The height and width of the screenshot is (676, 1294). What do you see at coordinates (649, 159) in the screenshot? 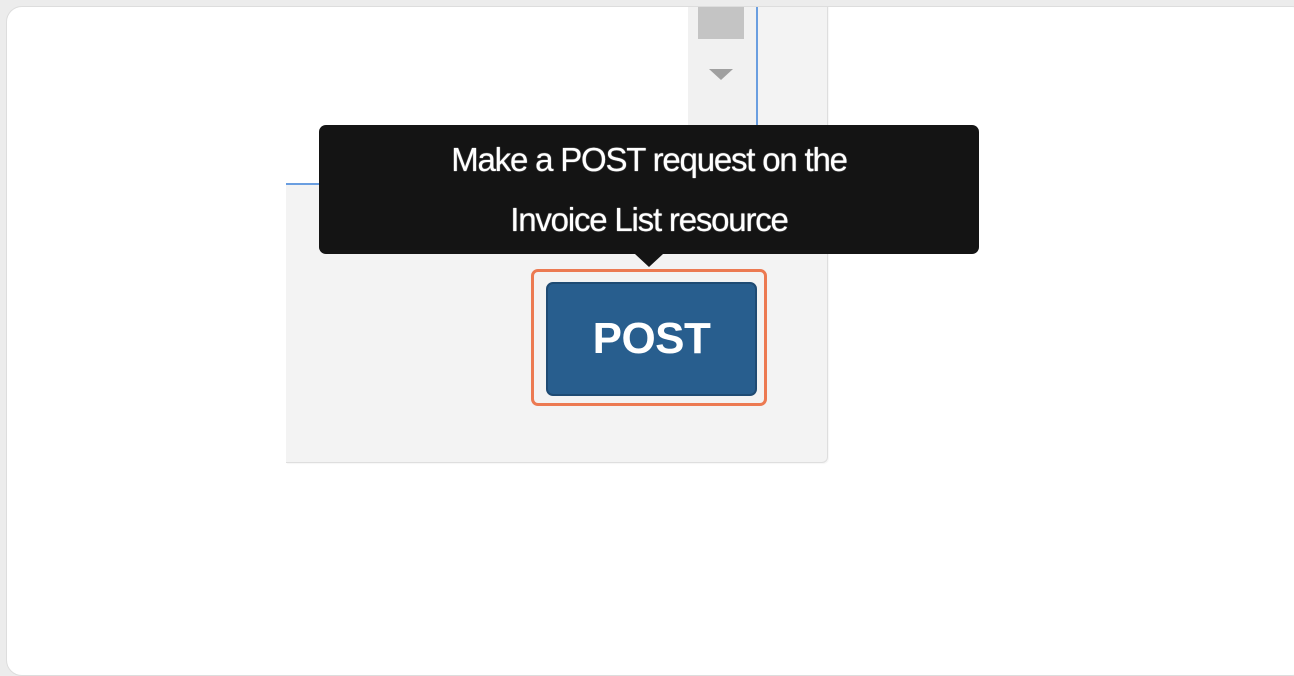
I see `tooltip-line-1: Make a POST request on the` at bounding box center [649, 159].